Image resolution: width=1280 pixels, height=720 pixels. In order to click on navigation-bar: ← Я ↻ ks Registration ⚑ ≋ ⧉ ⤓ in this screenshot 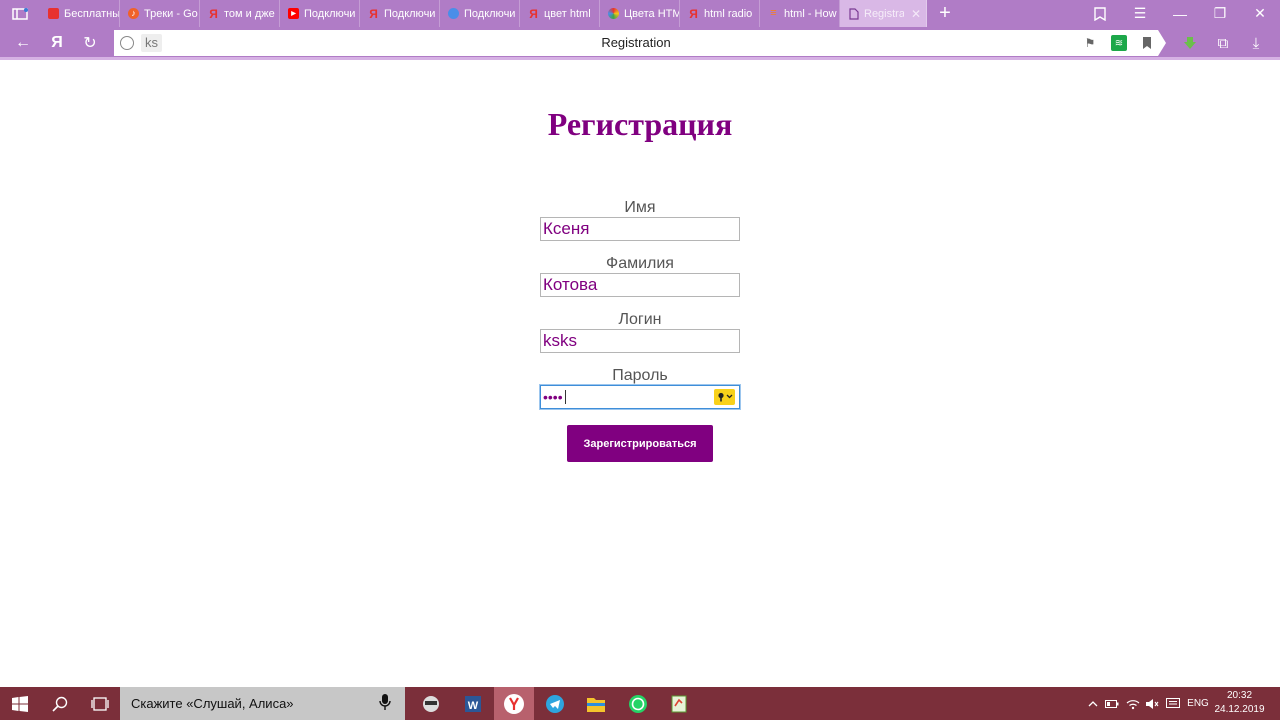, I will do `click(640, 43)`.